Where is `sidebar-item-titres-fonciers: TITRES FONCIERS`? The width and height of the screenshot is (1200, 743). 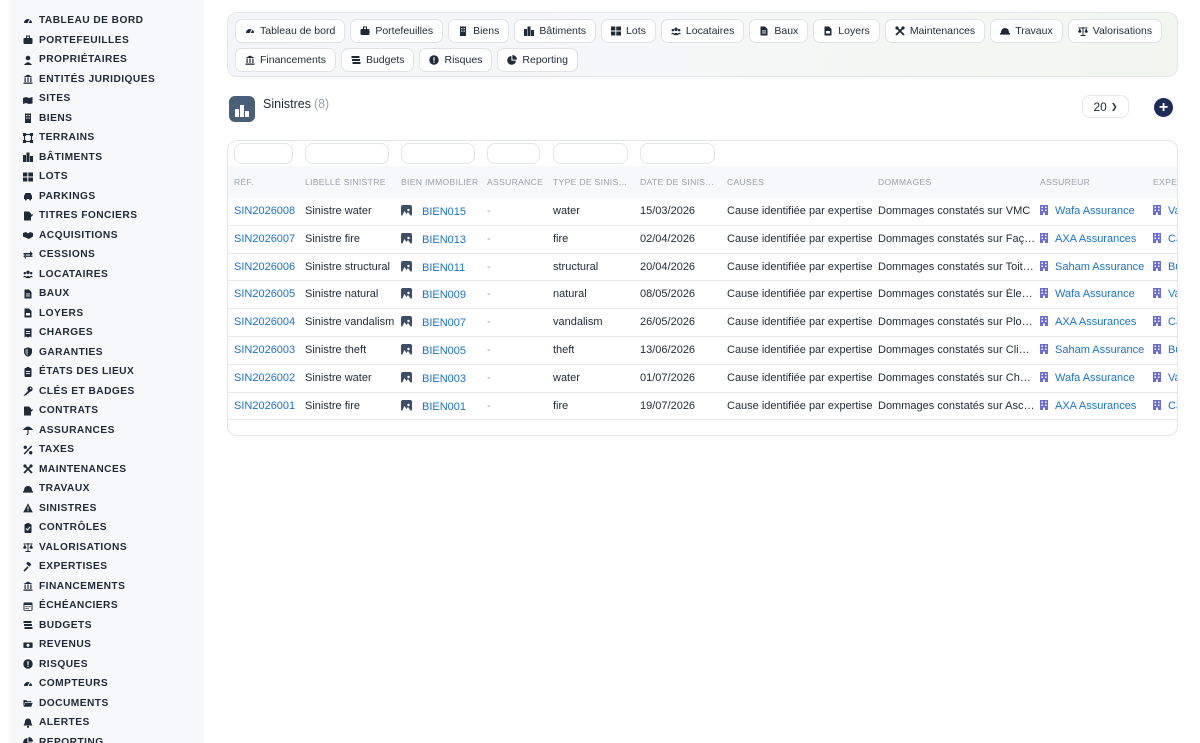 sidebar-item-titres-fonciers: TITRES FONCIERS is located at coordinates (107, 216).